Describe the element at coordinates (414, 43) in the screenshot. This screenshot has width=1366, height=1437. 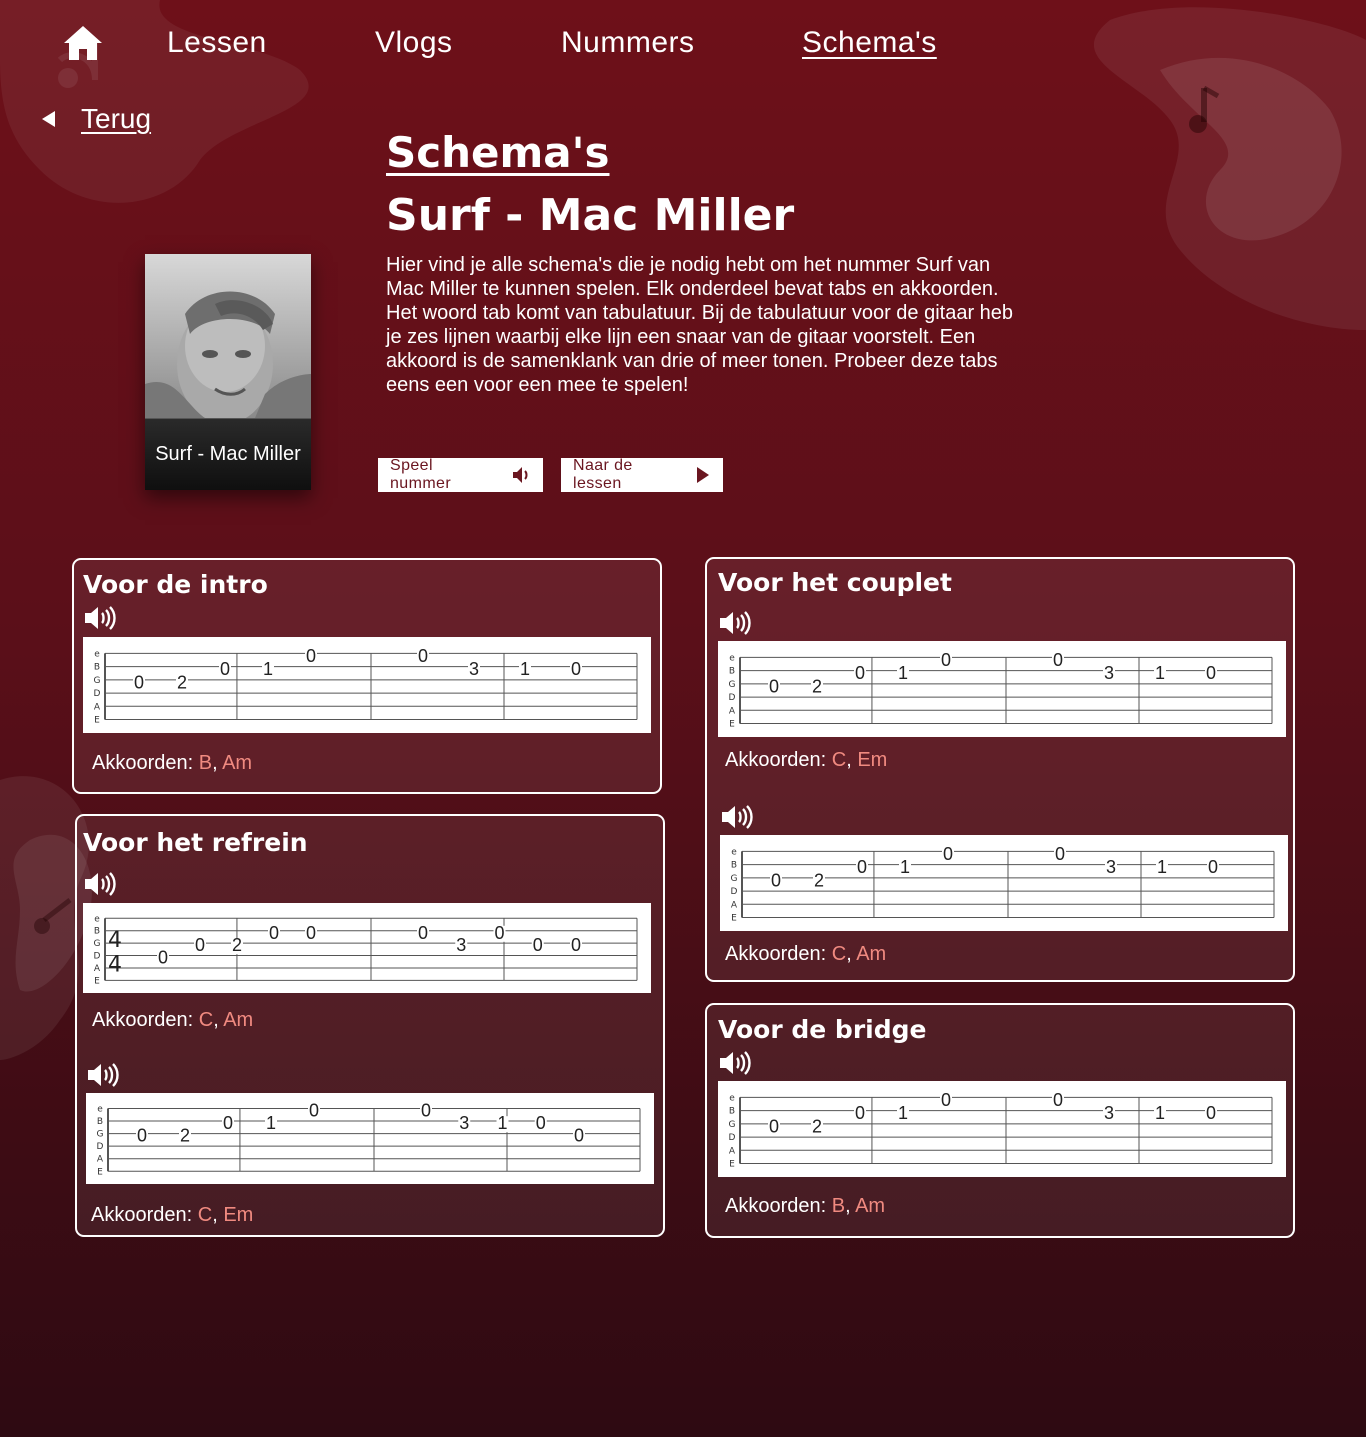
I see `nav-vlogs: Vlogs` at that location.